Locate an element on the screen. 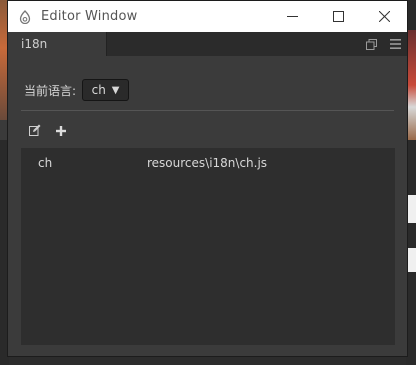  minimize-icon is located at coordinates (292, 16).